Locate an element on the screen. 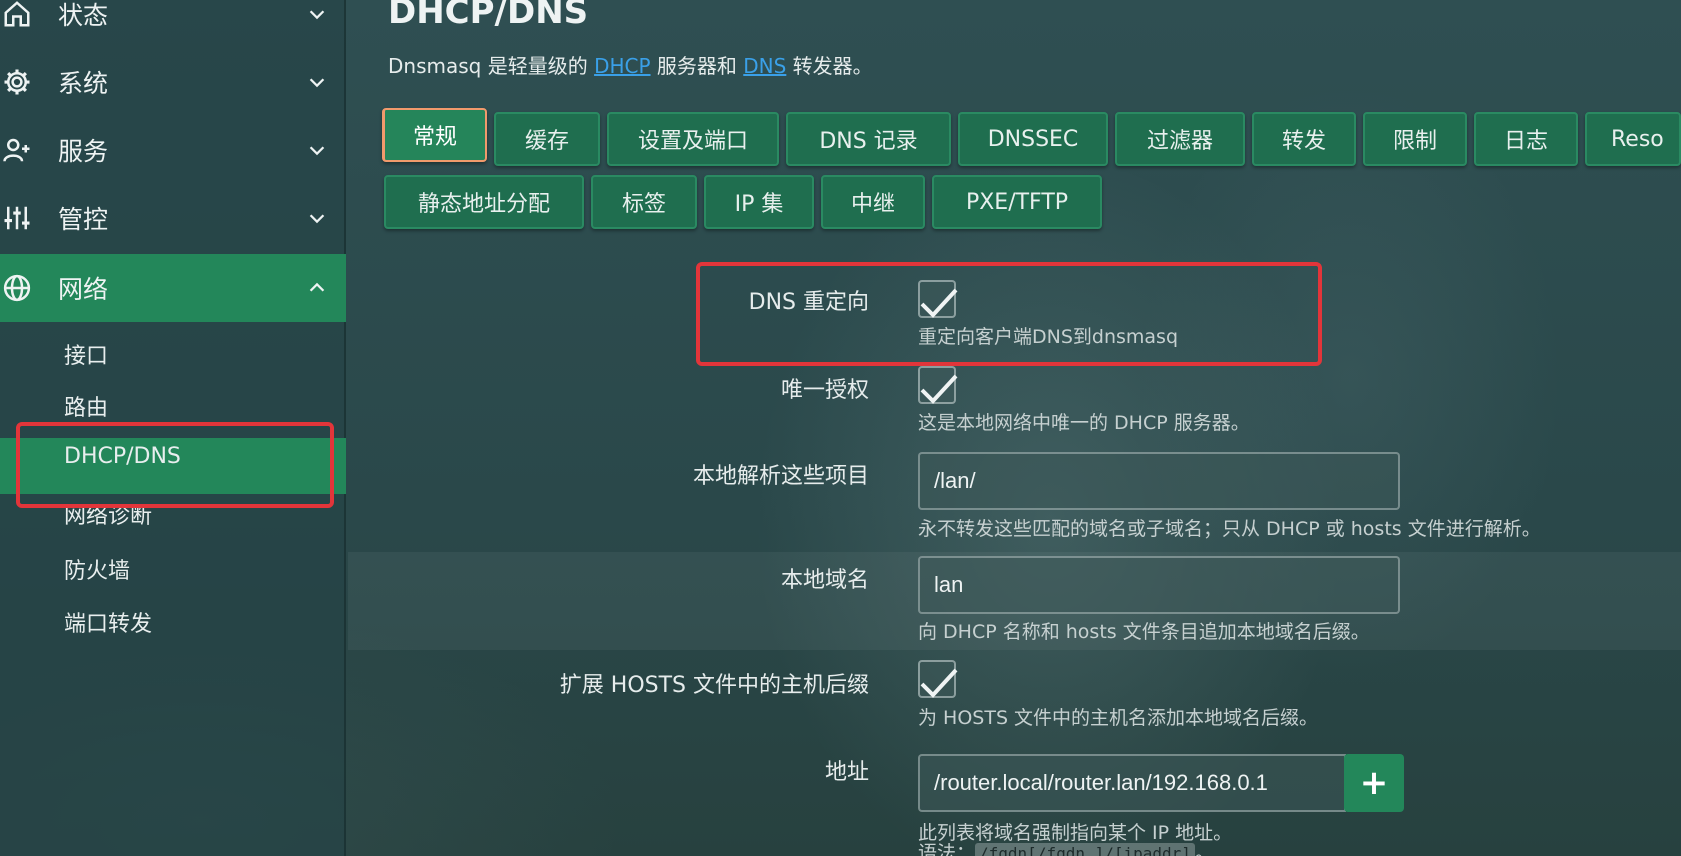 The height and width of the screenshot is (856, 1681). local-resolve-label: 本地解析这些项目 is located at coordinates (780, 476).